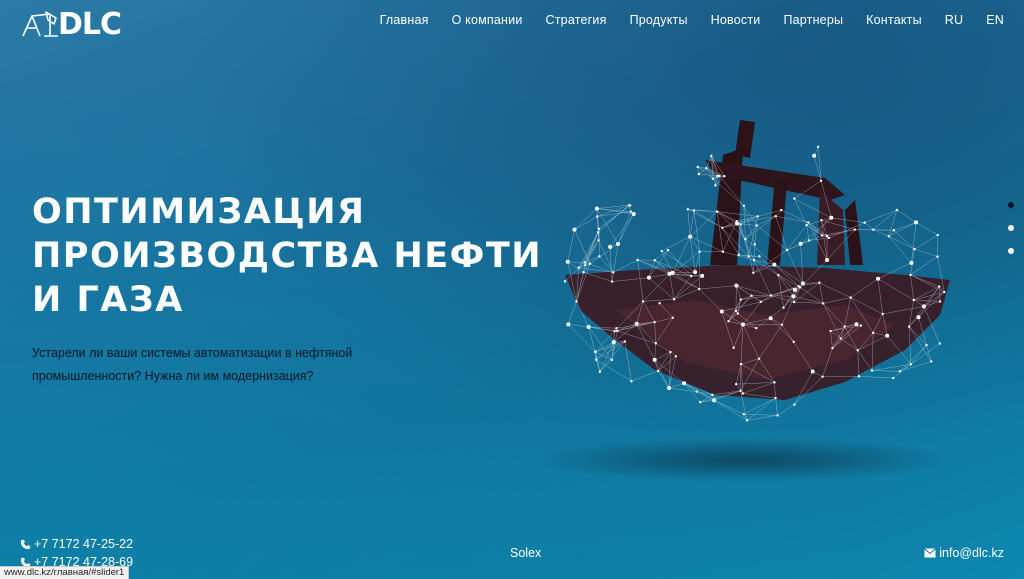 Image resolution: width=1024 pixels, height=579 pixels. I want to click on nav-products: Продукты, so click(659, 20).